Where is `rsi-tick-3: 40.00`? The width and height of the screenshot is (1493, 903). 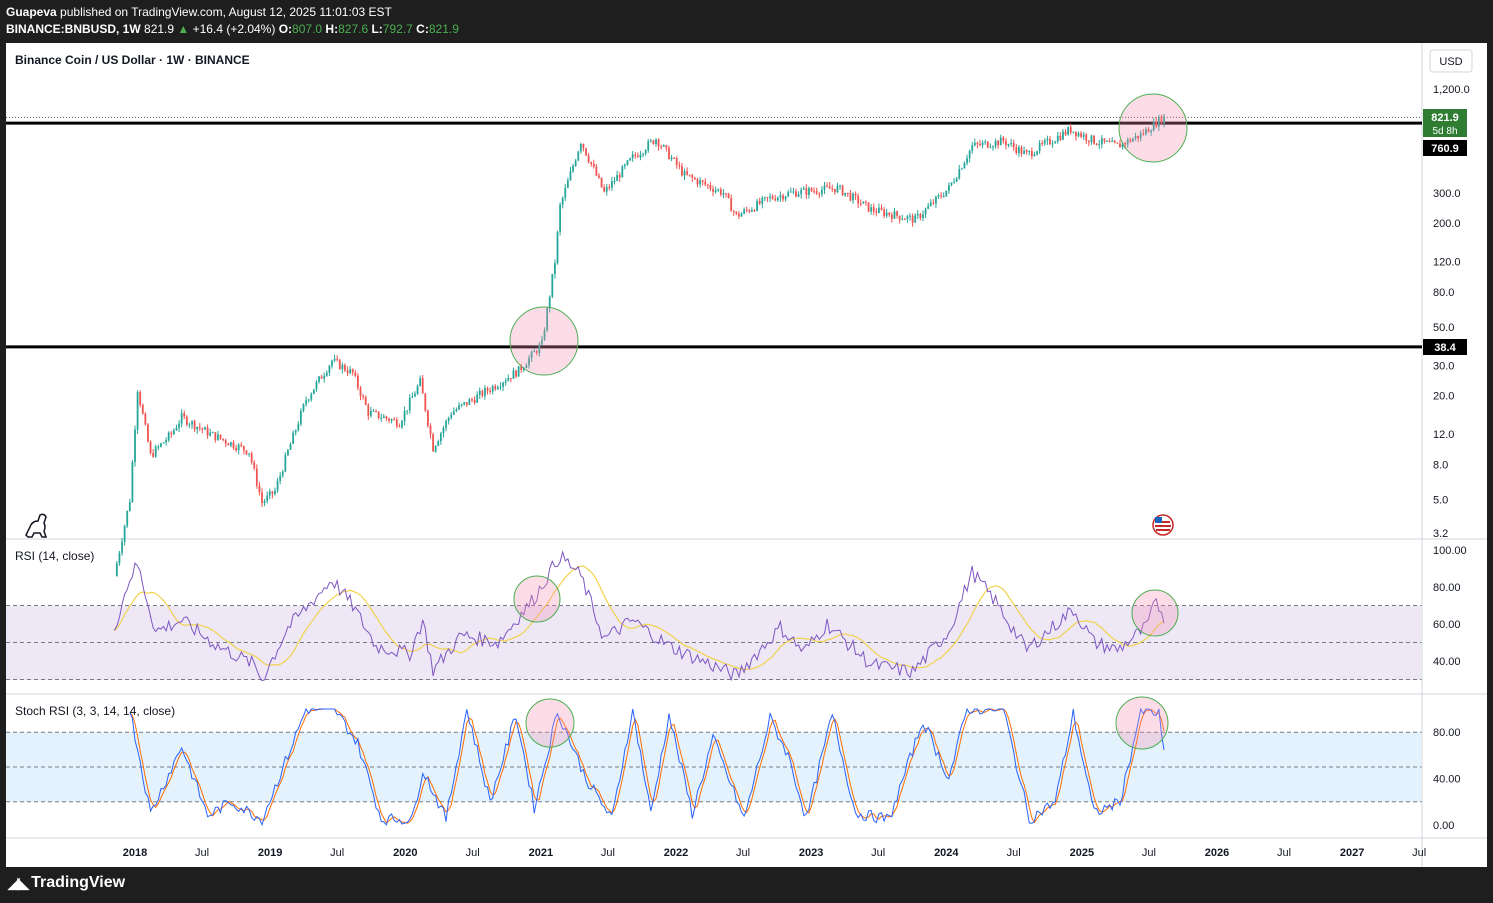
rsi-tick-3: 40.00 is located at coordinates (1447, 662).